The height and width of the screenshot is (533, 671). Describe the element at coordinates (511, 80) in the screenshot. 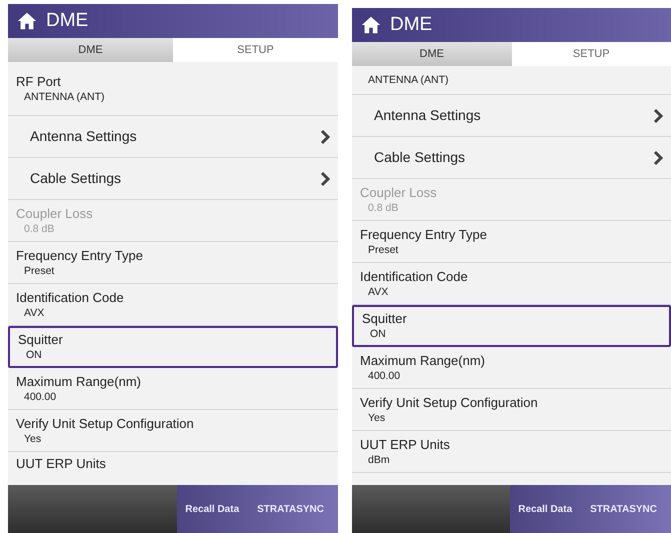

I see `setting-row: ANTENNA (ANT)` at that location.